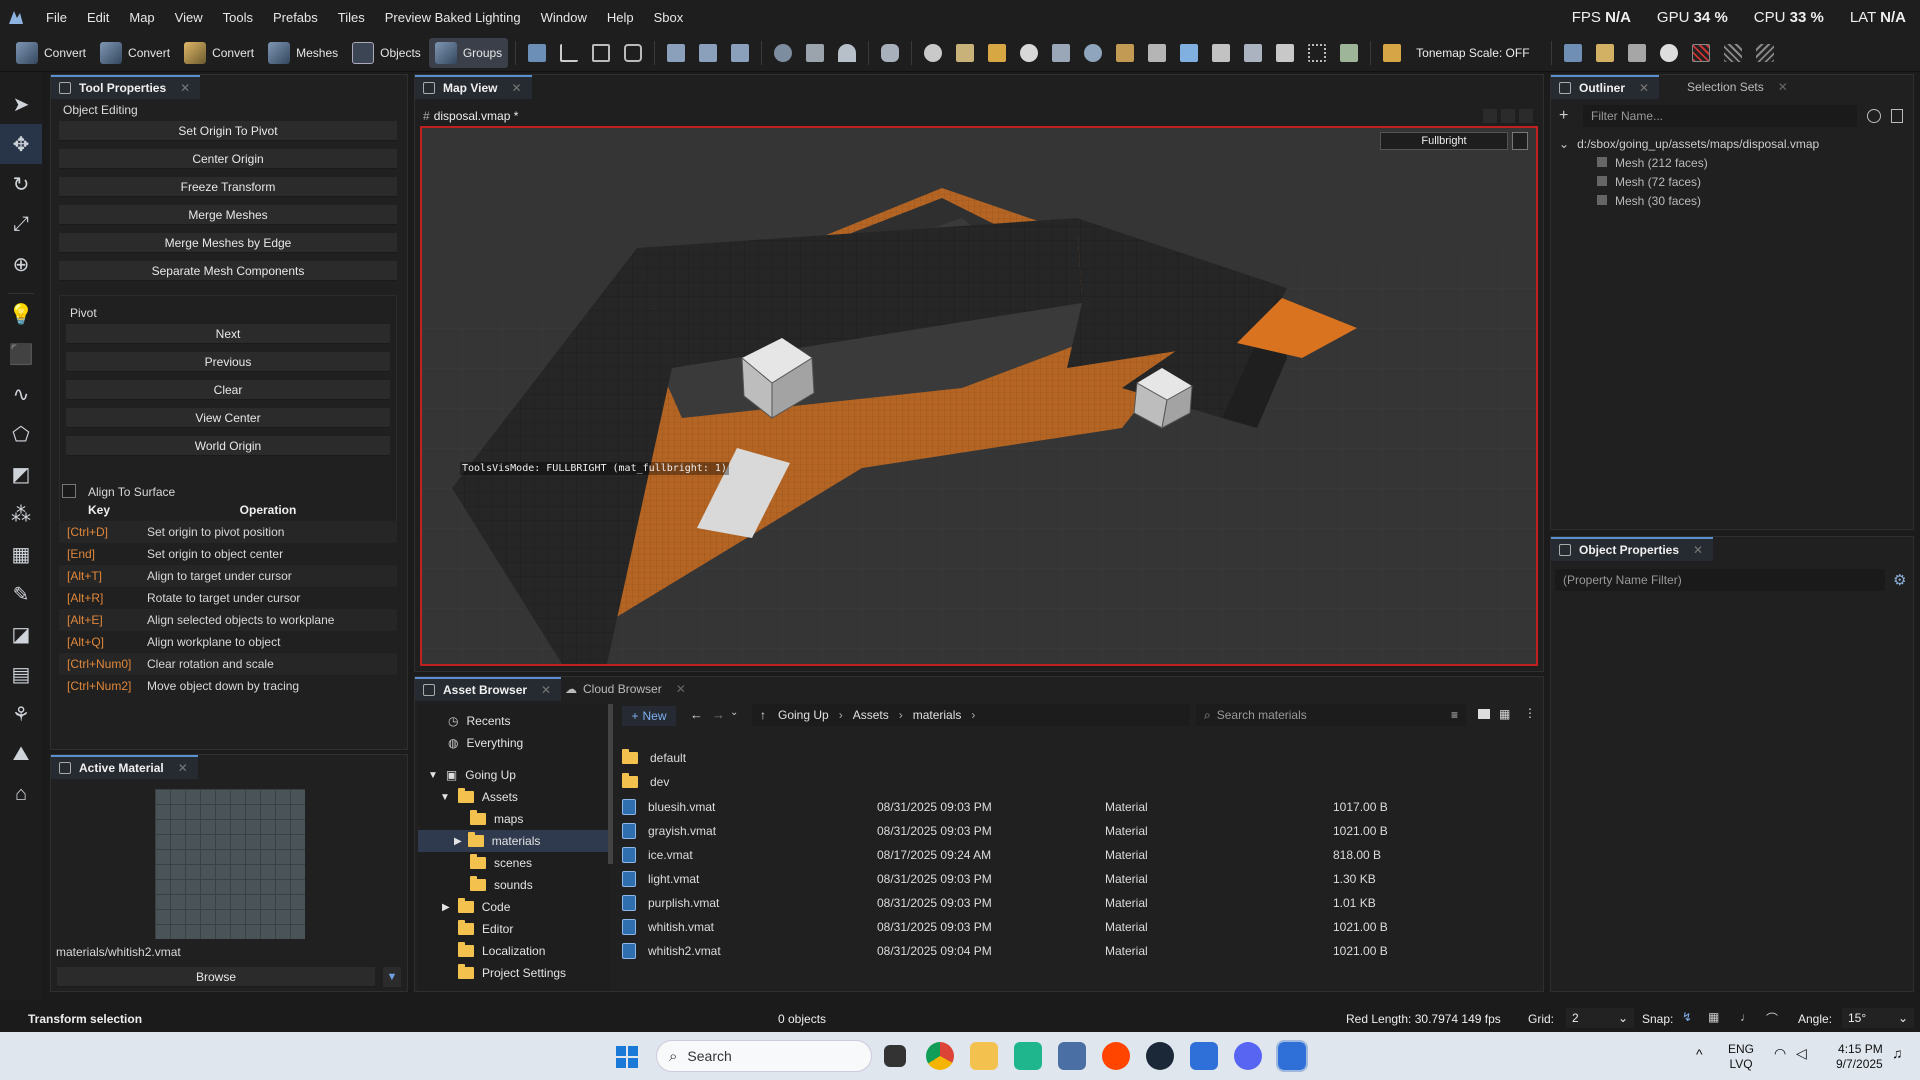  I want to click on path-icon, so click(1253, 53).